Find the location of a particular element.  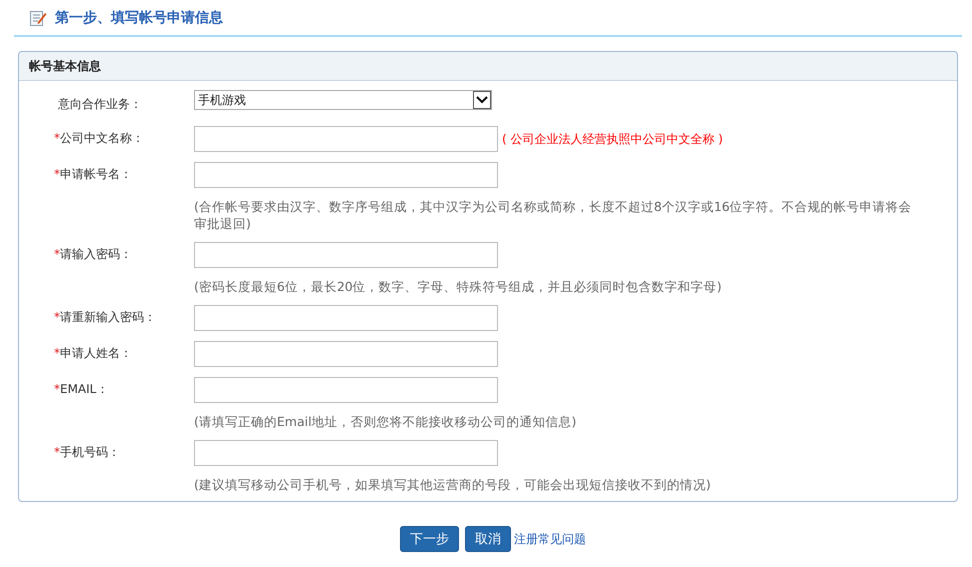

action-button: 下一步 is located at coordinates (429, 539).